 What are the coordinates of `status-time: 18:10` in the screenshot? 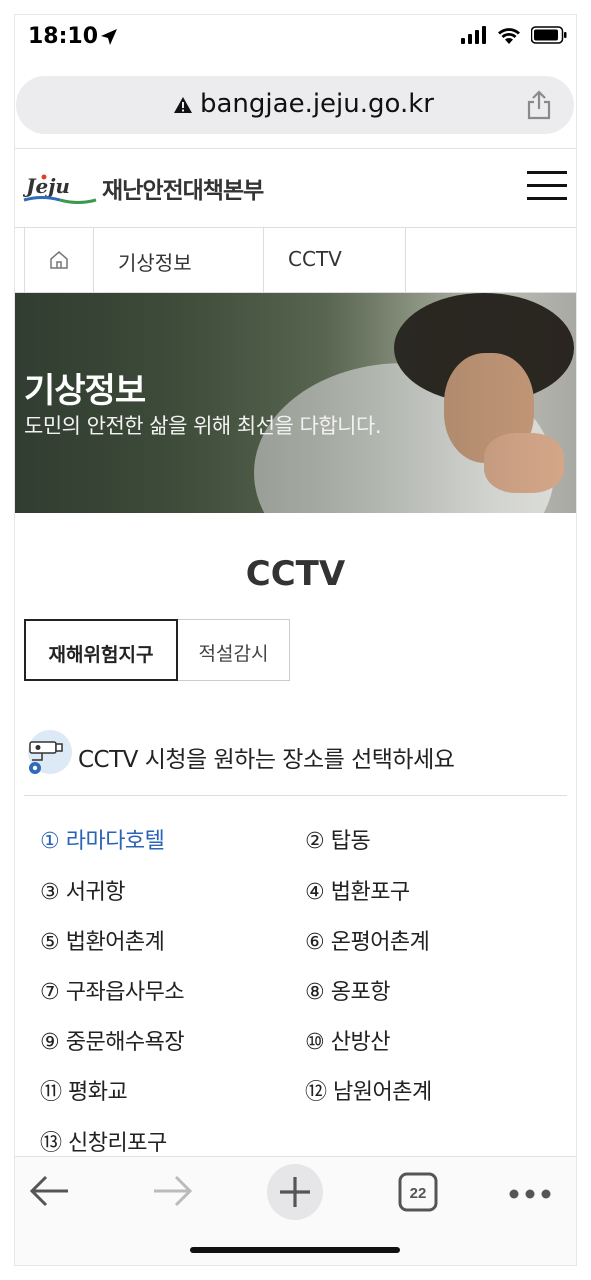 It's located at (63, 36).